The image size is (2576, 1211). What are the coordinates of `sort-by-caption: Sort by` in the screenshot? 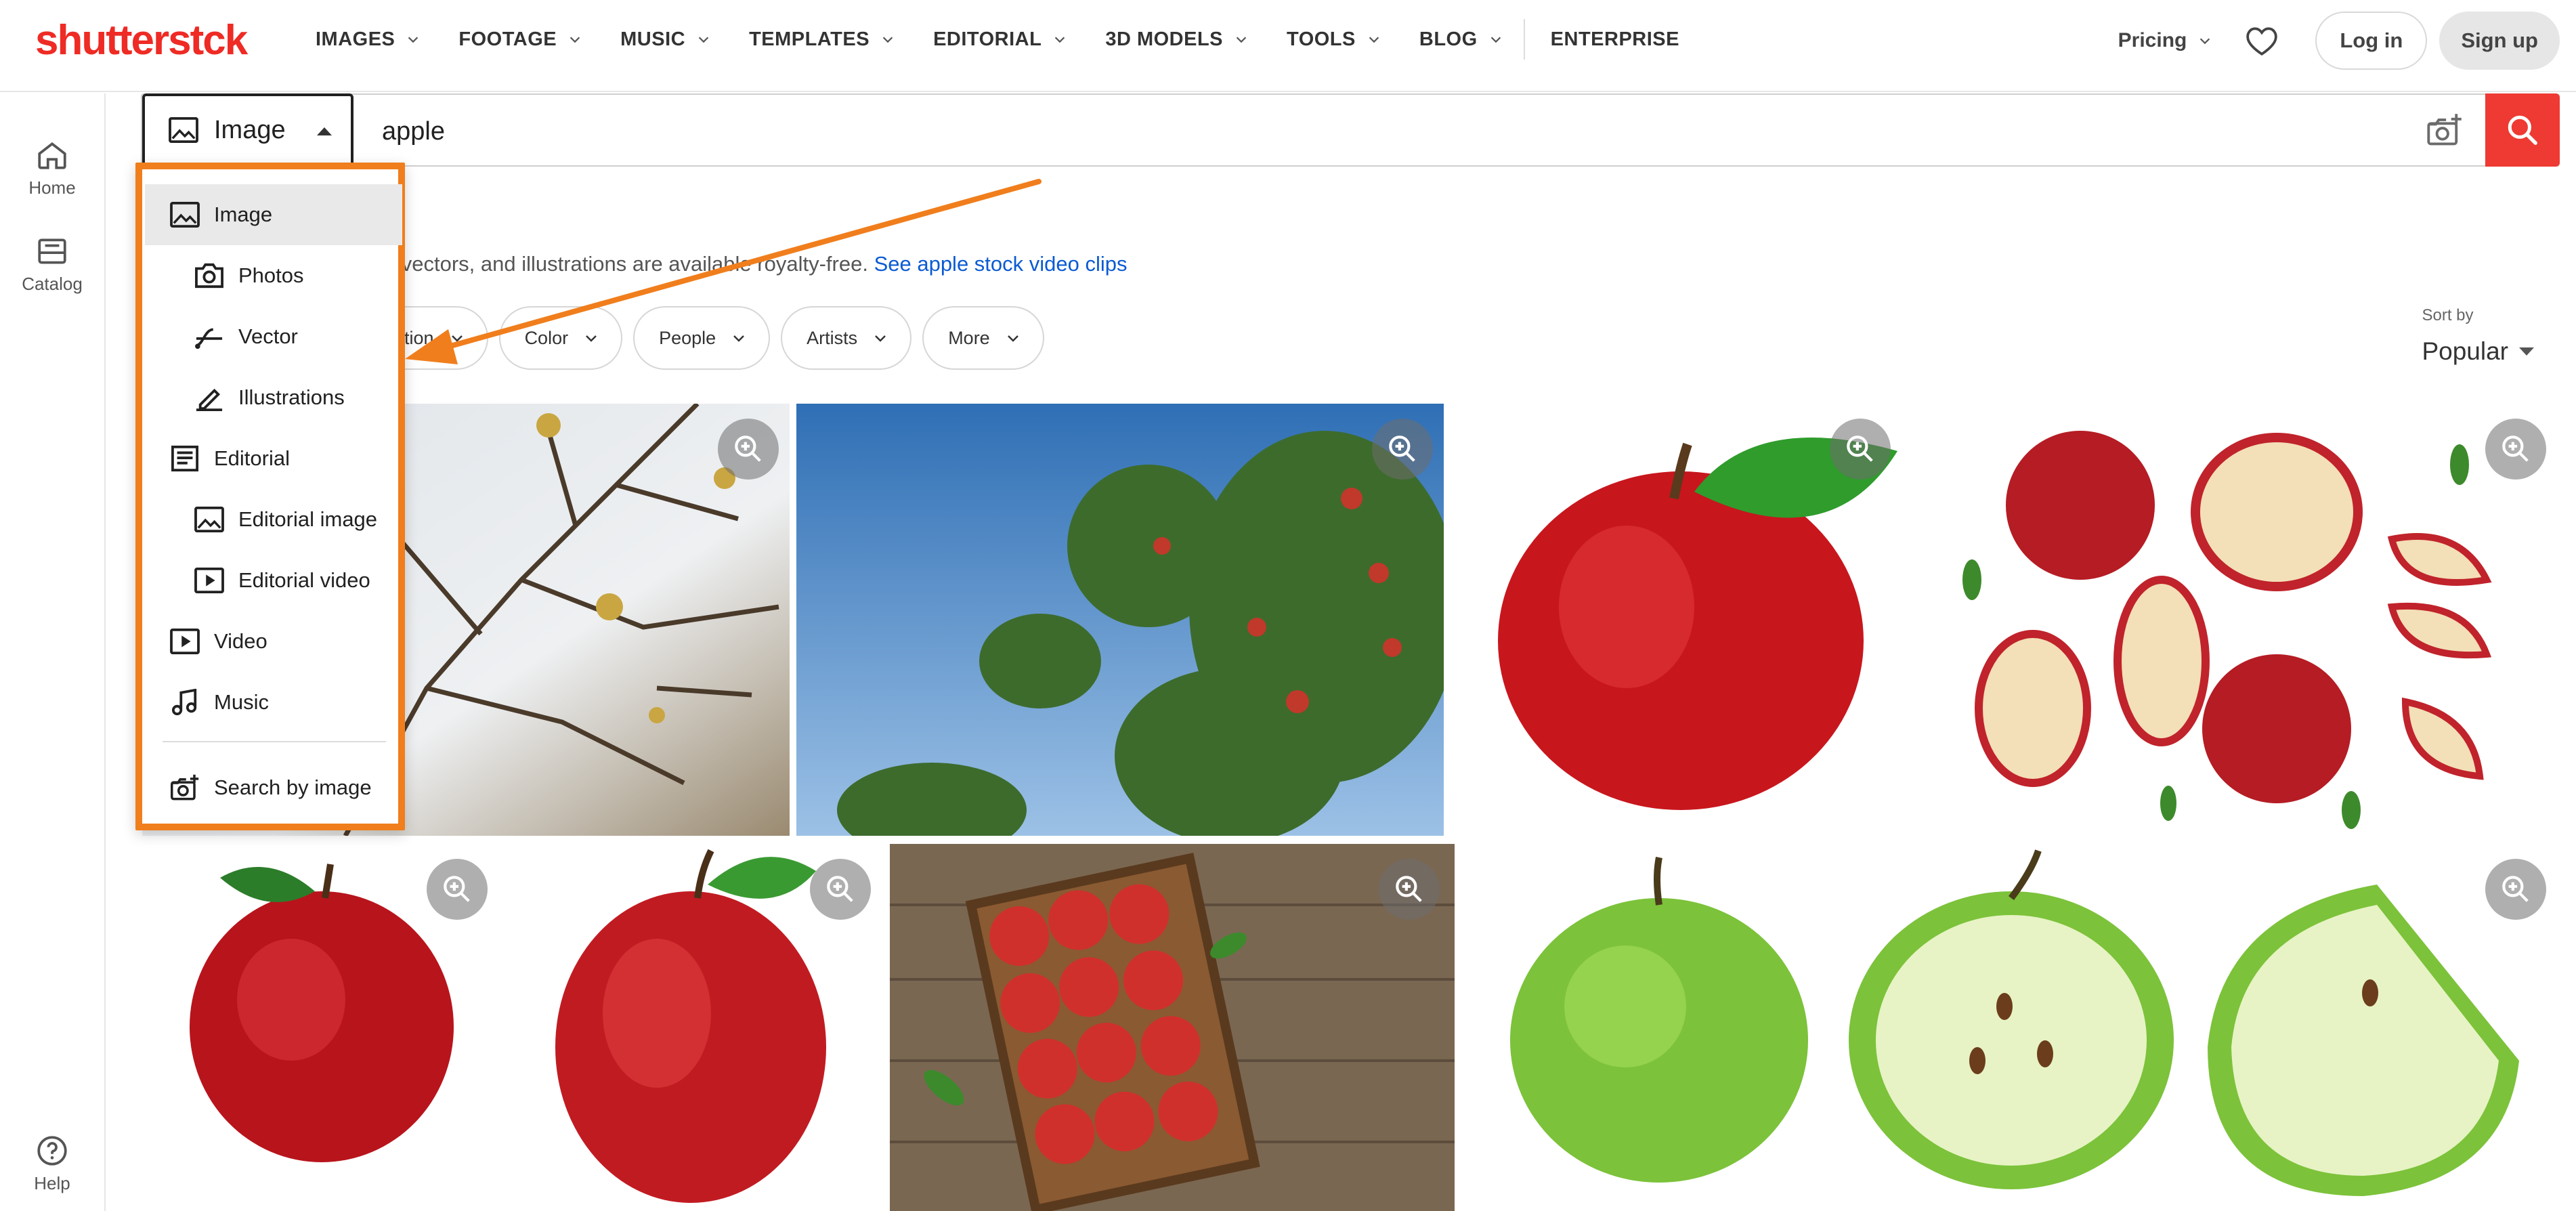 It's located at (2448, 315).